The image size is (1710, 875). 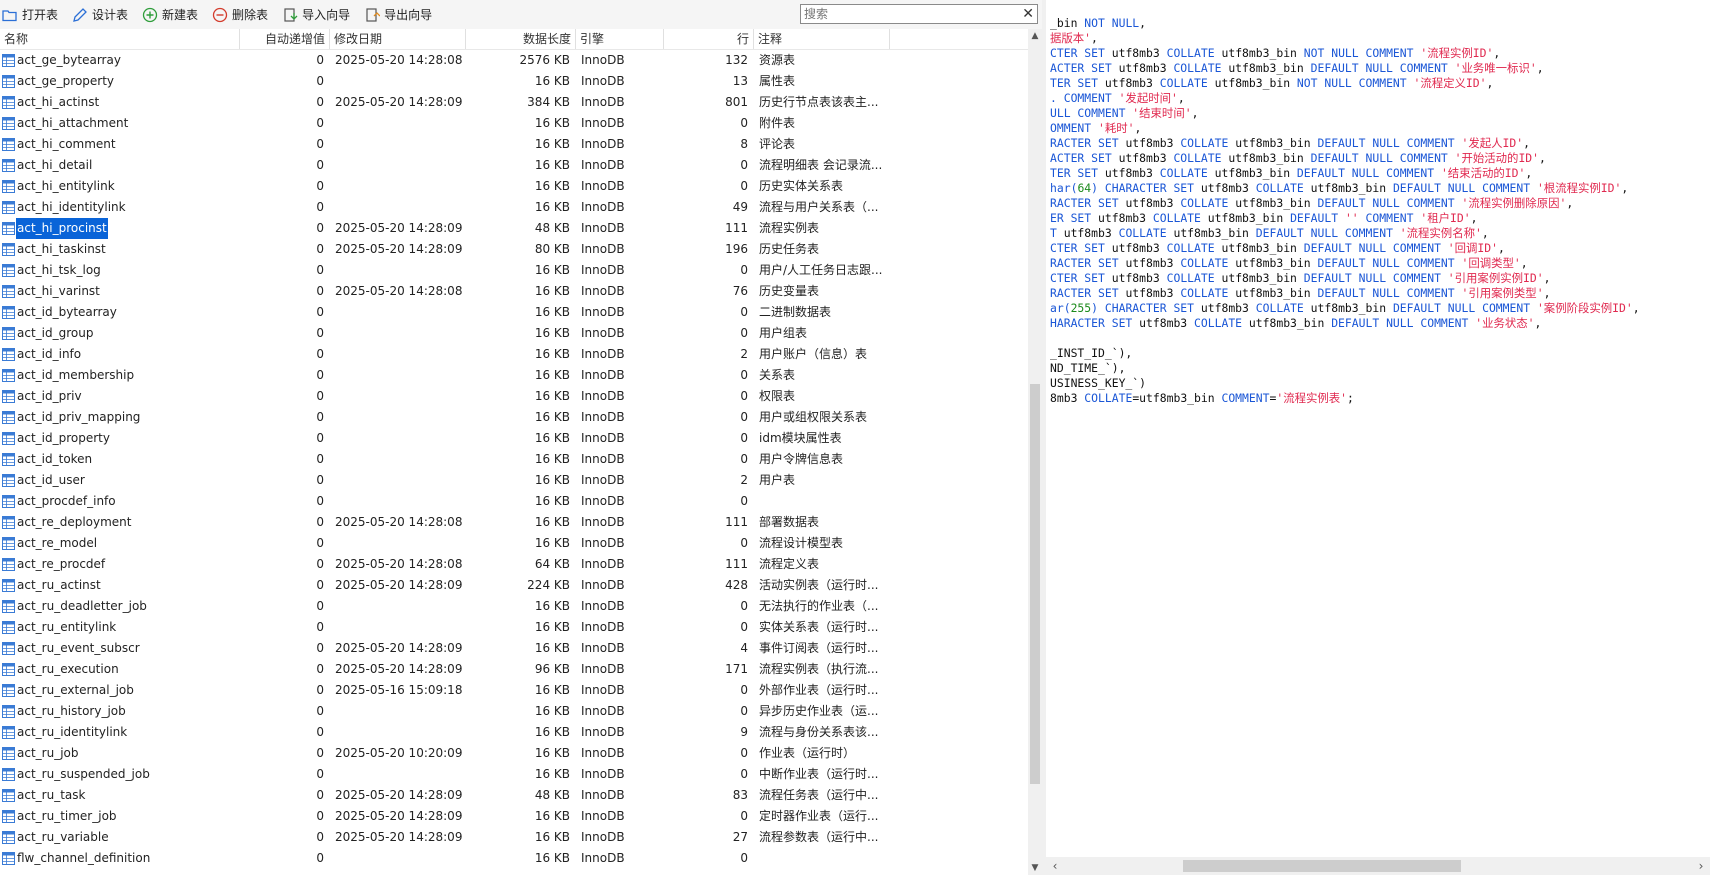 I want to click on import-wizard-button: 导入向导, so click(x=317, y=15).